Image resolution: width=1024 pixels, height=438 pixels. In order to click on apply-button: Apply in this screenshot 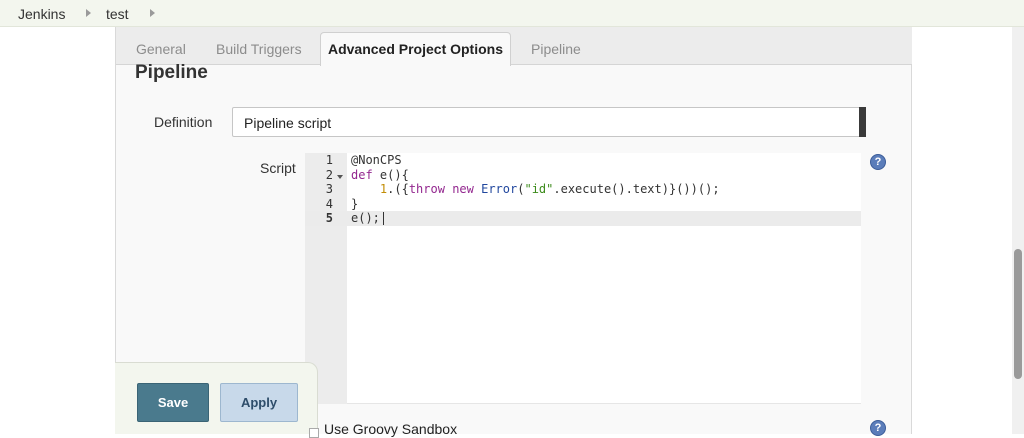, I will do `click(259, 402)`.